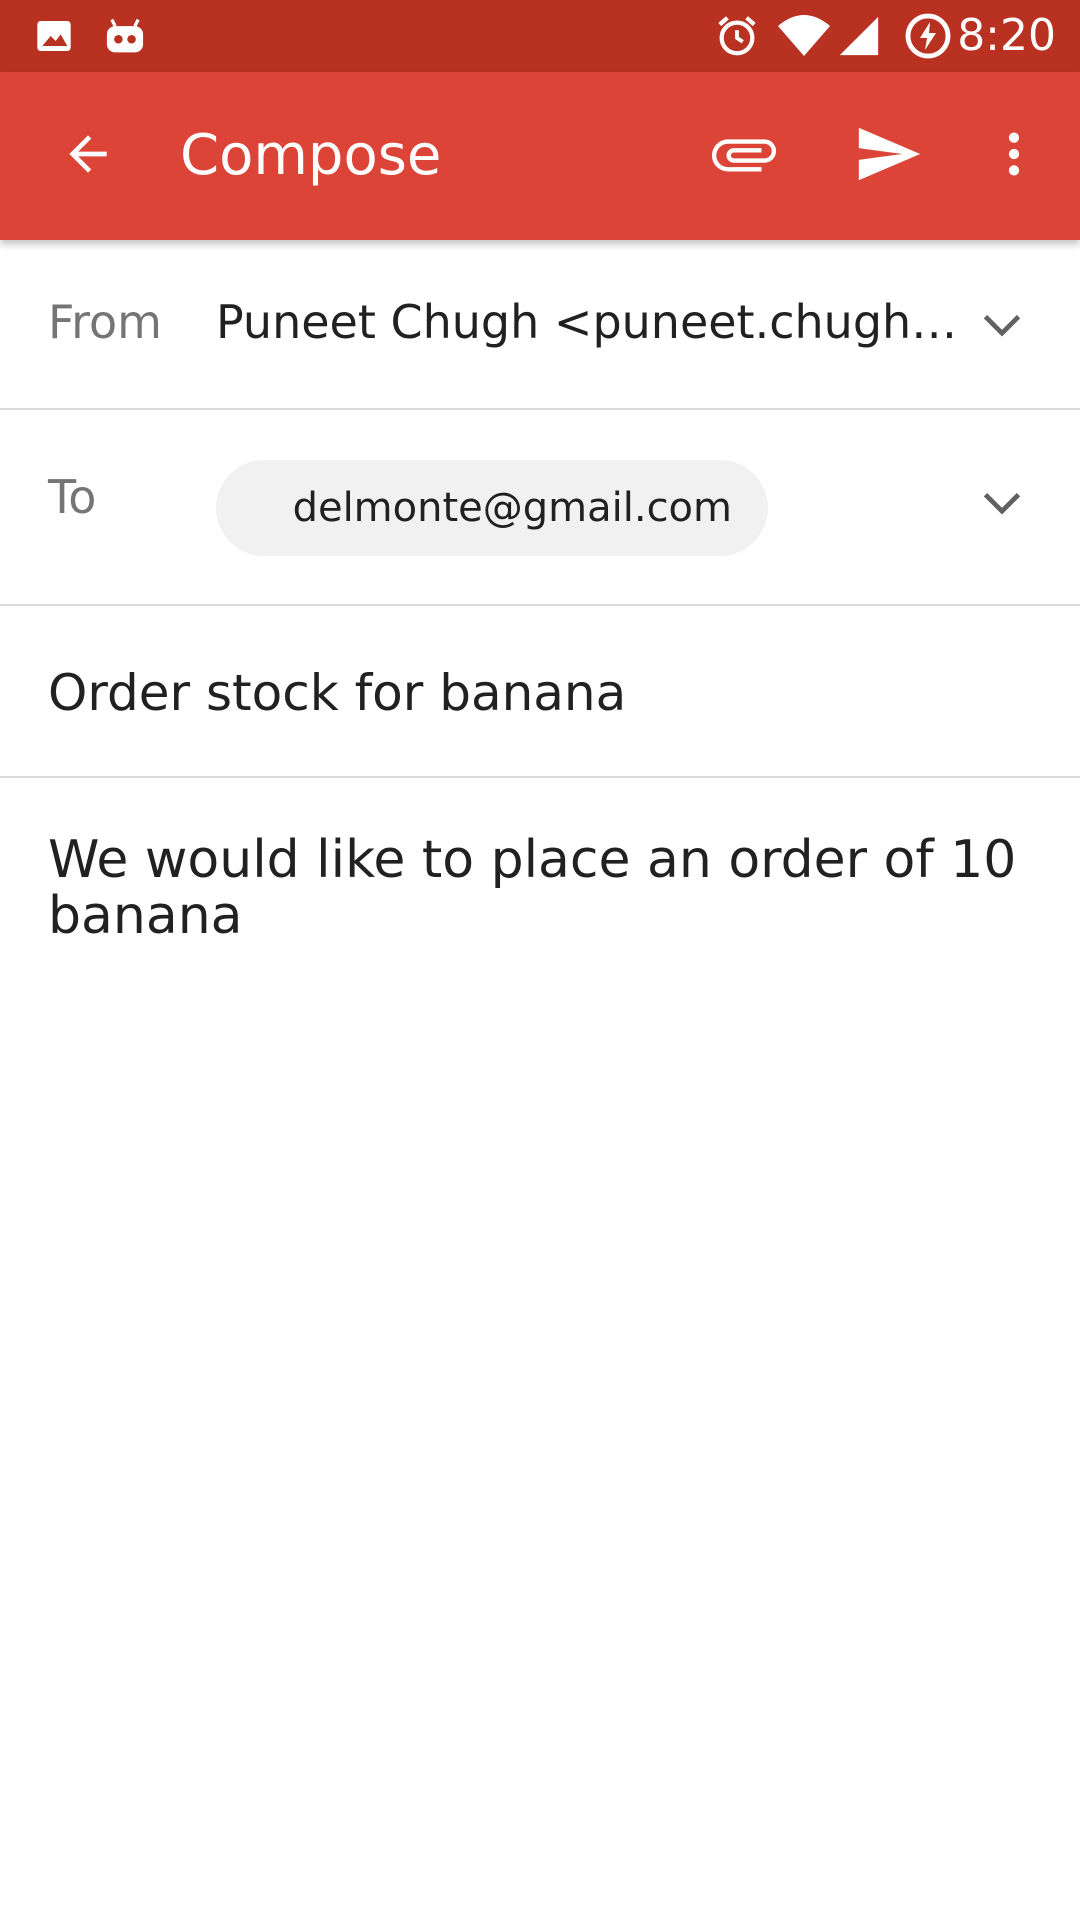 This screenshot has height=1920, width=1080. I want to click on page-title: Compose, so click(311, 155).